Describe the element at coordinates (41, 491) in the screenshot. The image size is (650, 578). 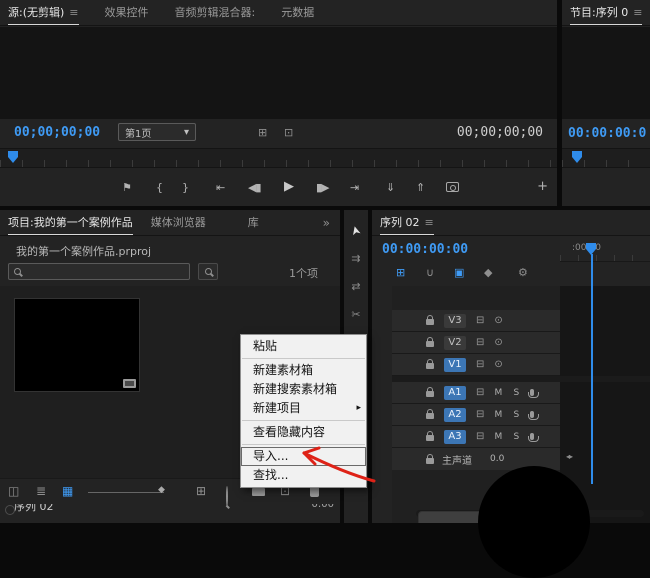
I see `list-view-icon: ≣` at that location.